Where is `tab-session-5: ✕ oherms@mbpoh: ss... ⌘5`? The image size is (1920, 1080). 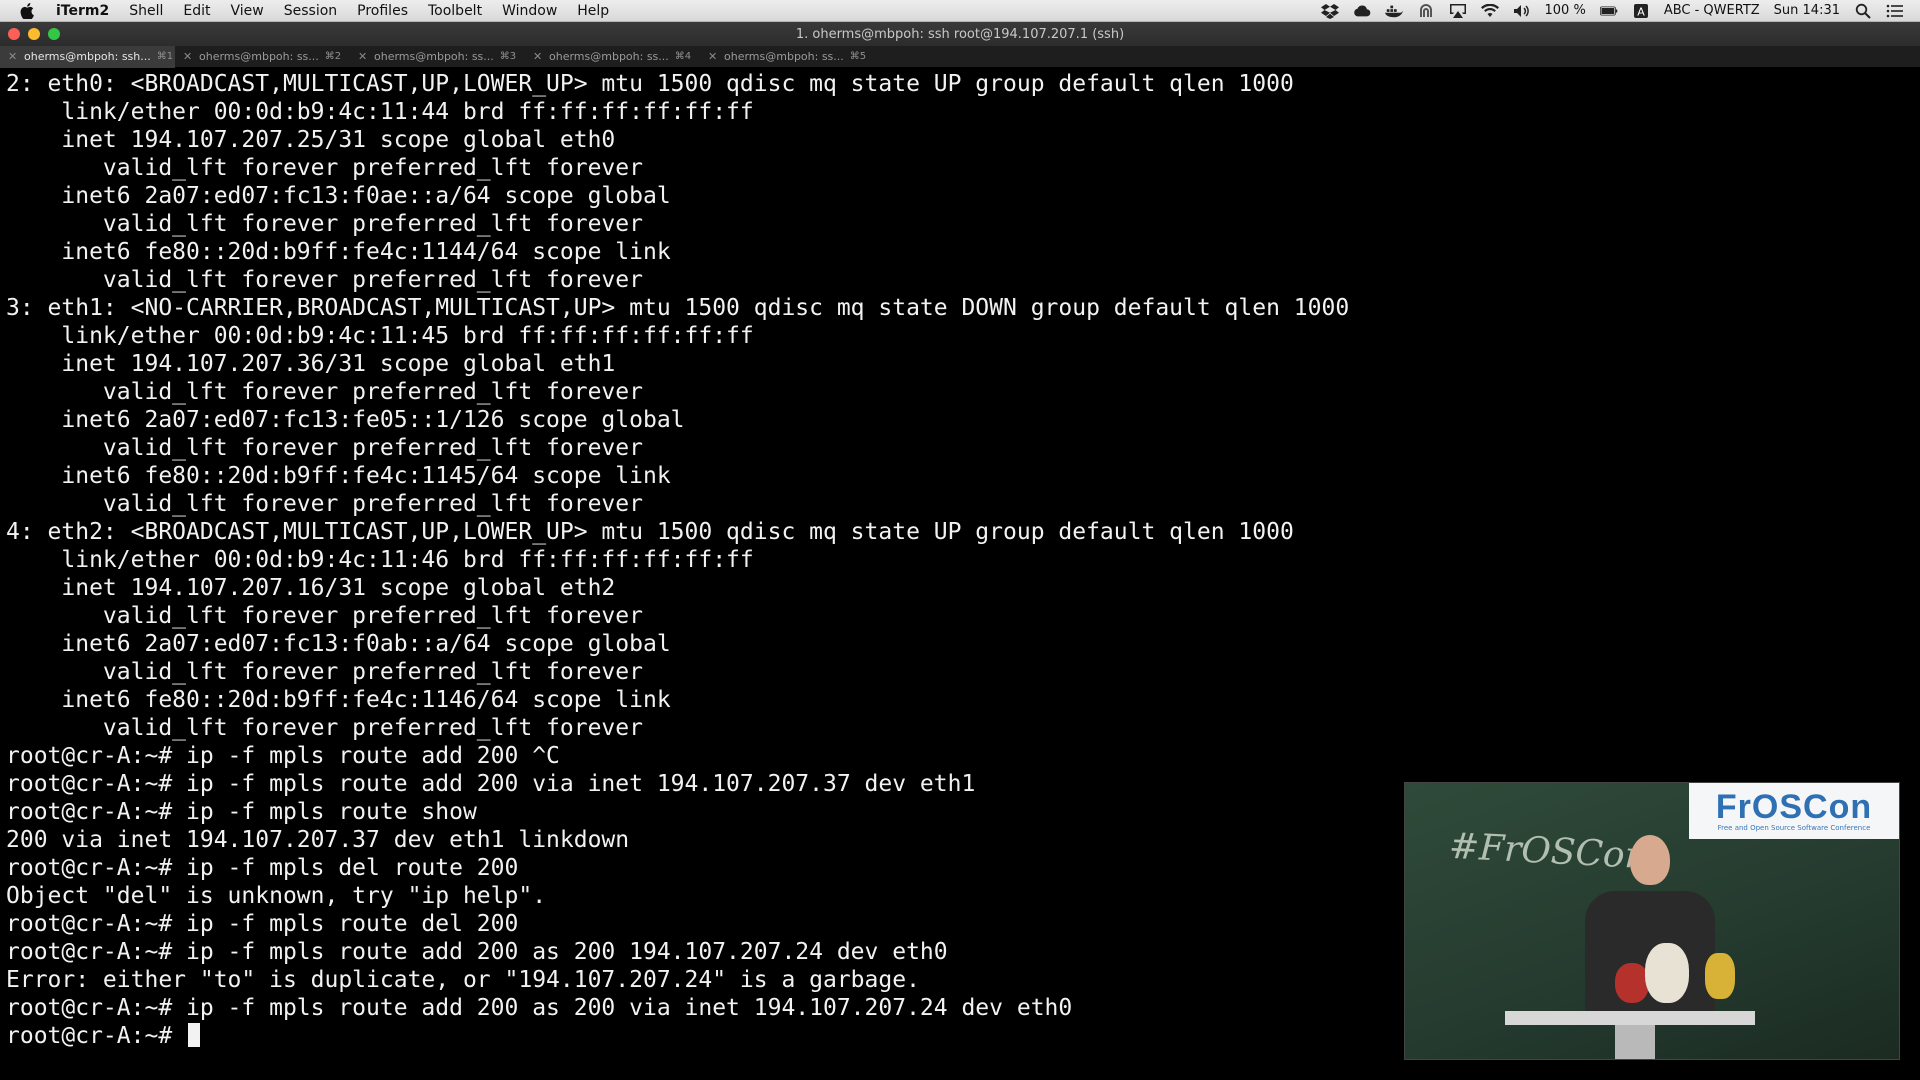
tab-session-5: ✕ oherms@mbpoh: ss... ⌘5 is located at coordinates (787, 57).